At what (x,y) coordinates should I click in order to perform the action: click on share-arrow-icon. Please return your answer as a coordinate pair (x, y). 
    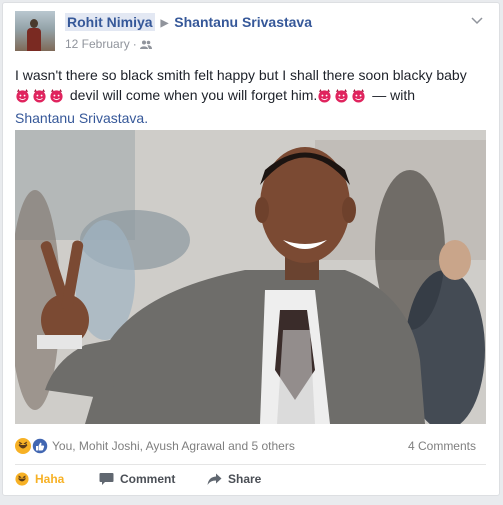
    Looking at the image, I should click on (214, 479).